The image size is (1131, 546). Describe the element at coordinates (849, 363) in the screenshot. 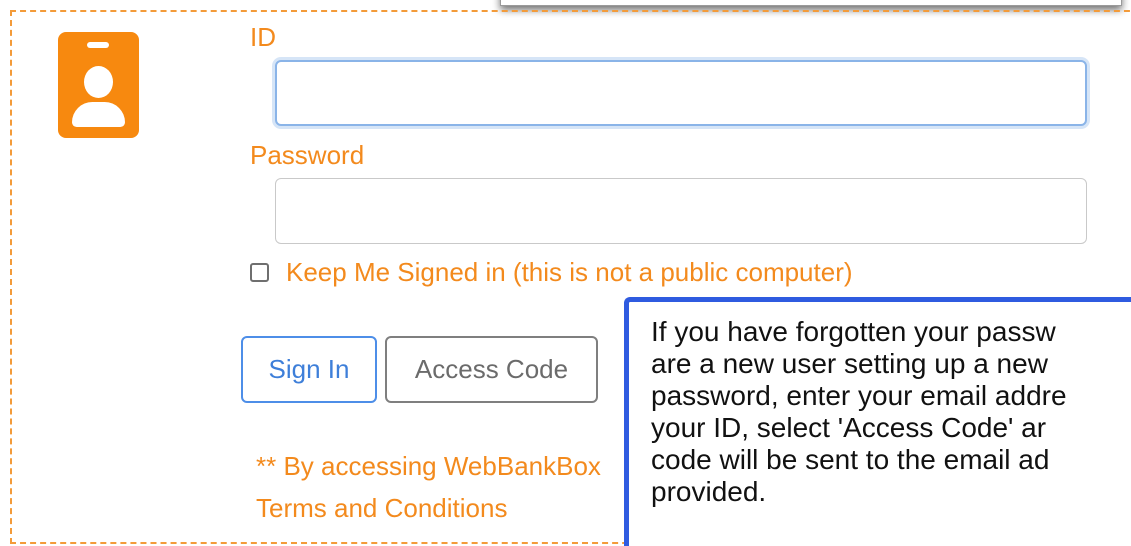

I see `tooltip-line: are a new user setting up a new` at that location.